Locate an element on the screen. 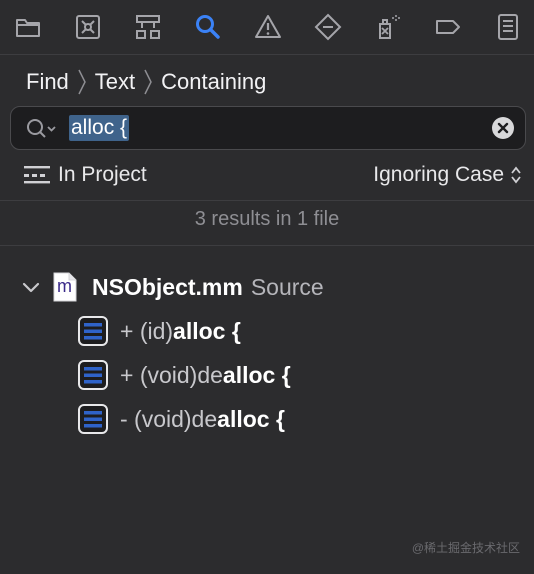 The width and height of the screenshot is (534, 574). breadcrumb-text: Text is located at coordinates (115, 82).